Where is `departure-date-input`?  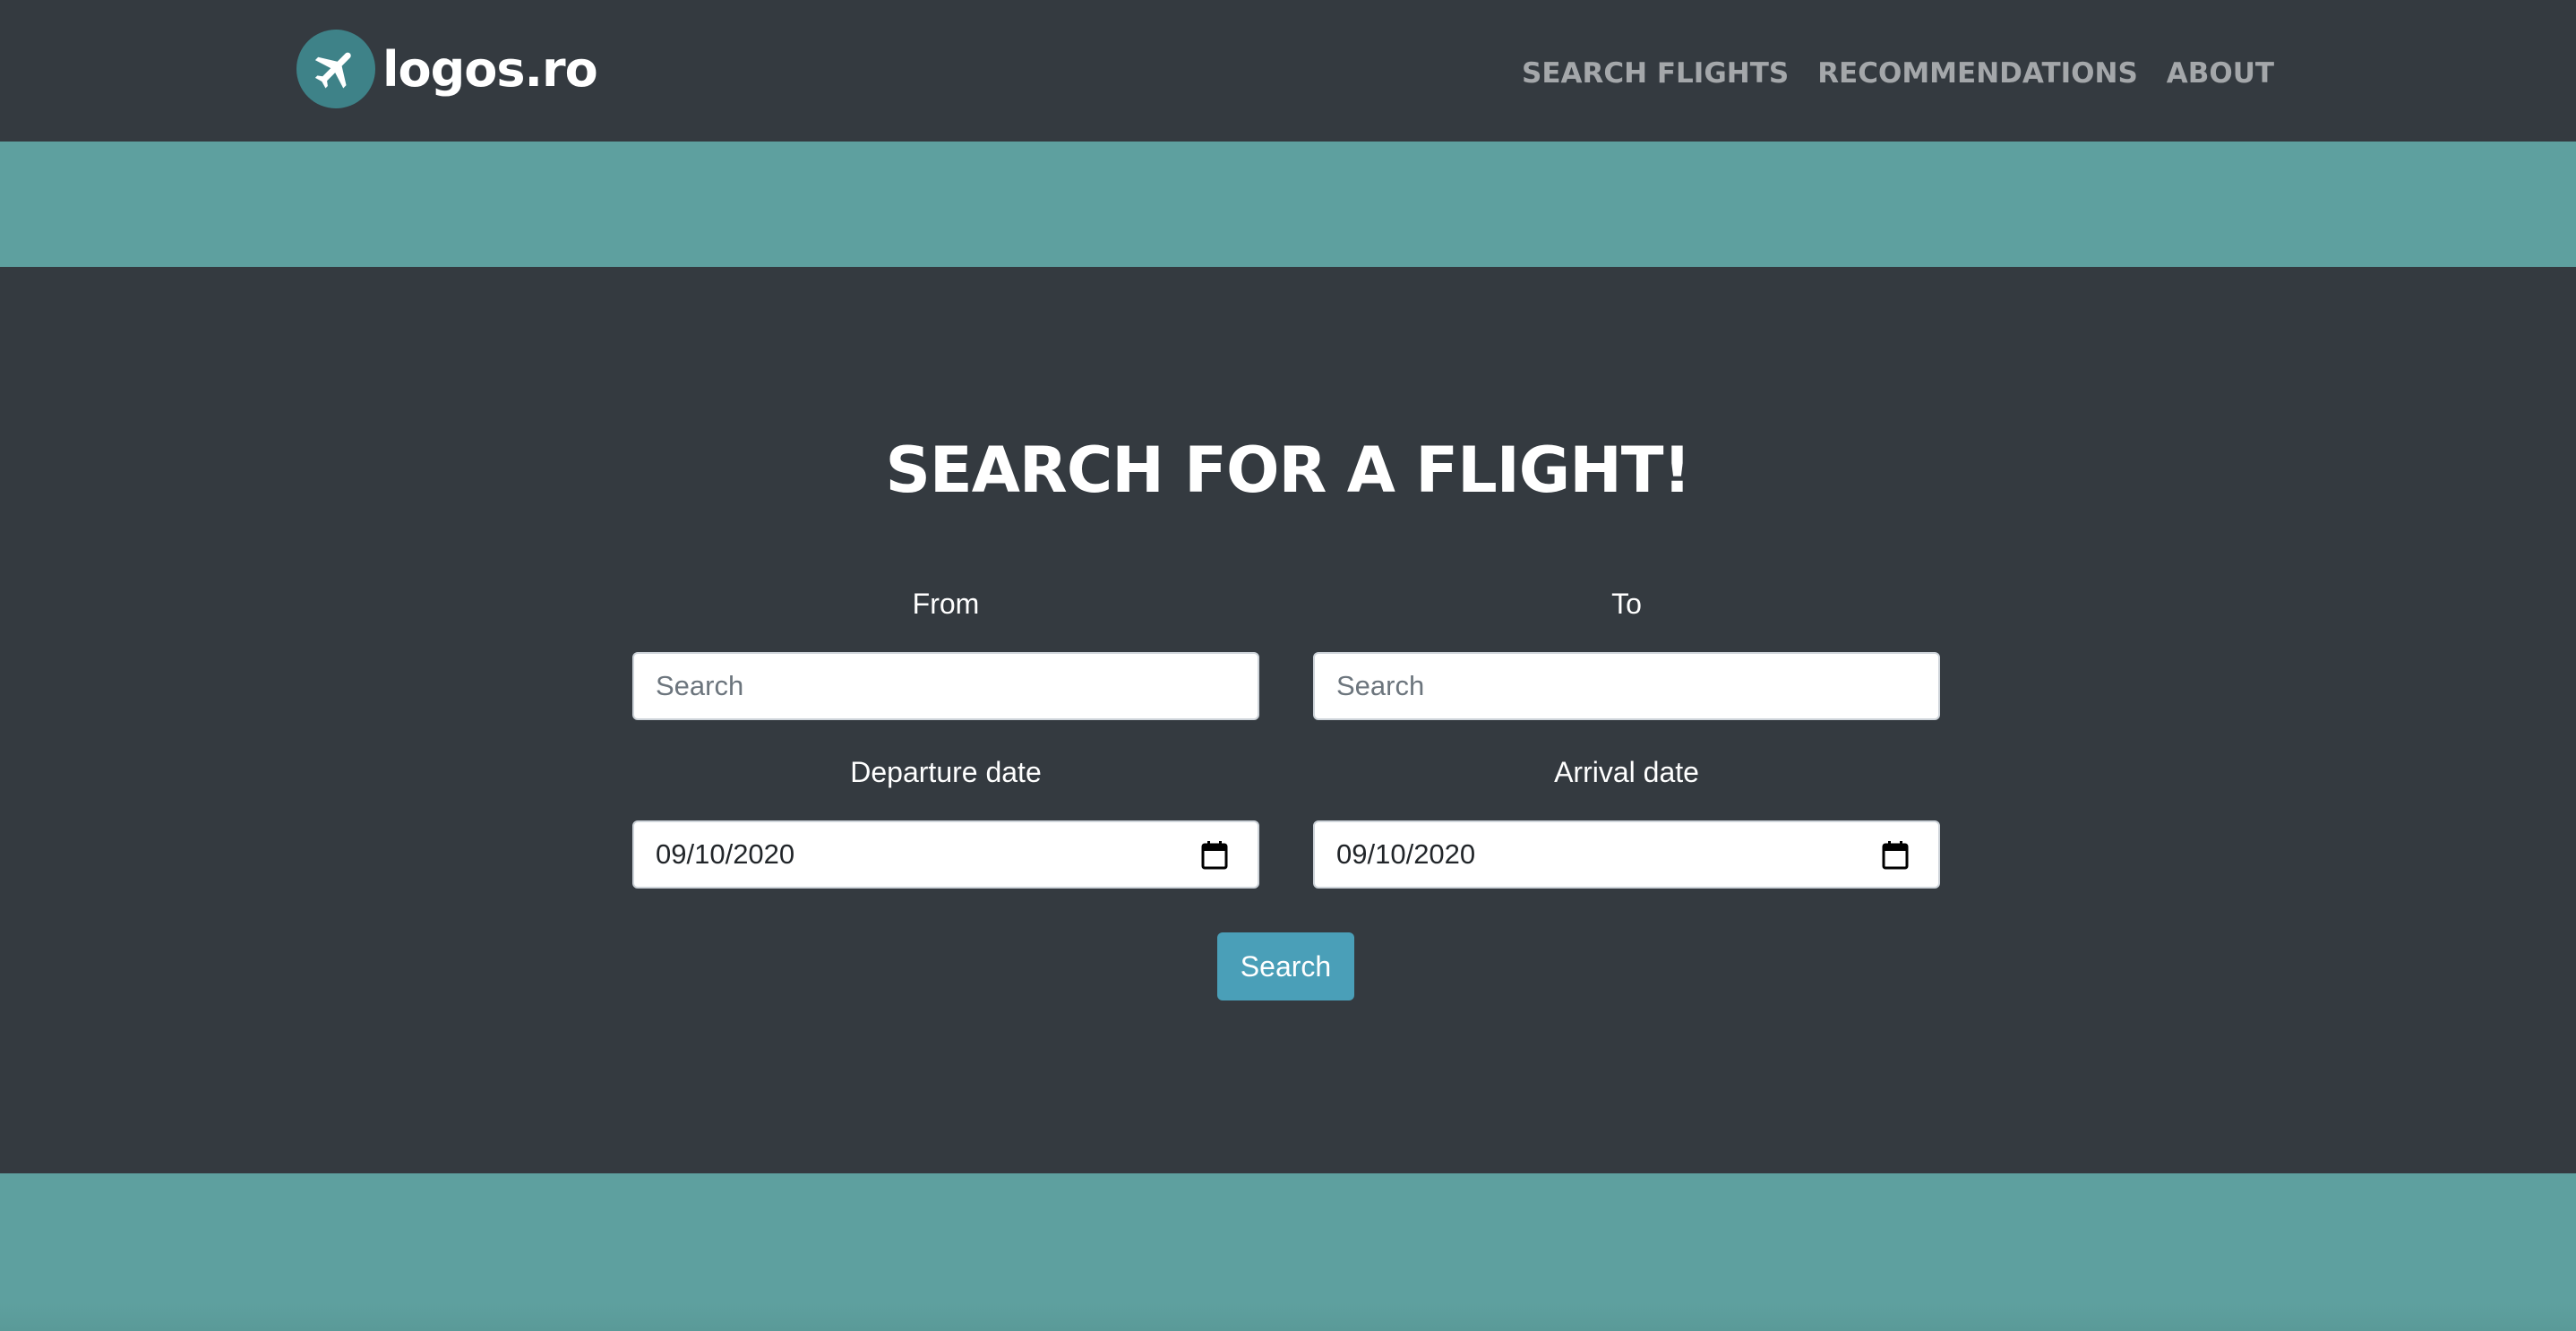
departure-date-input is located at coordinates (946, 854).